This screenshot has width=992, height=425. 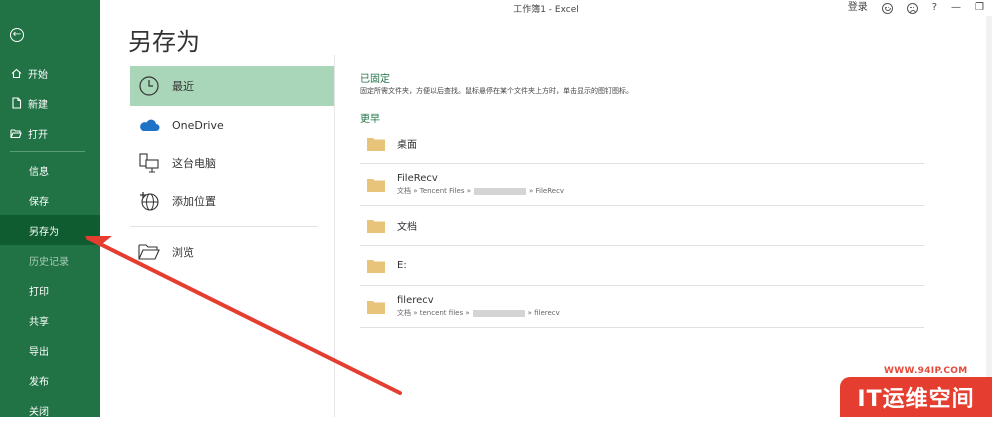 What do you see at coordinates (149, 86) in the screenshot?
I see `clock-icon` at bounding box center [149, 86].